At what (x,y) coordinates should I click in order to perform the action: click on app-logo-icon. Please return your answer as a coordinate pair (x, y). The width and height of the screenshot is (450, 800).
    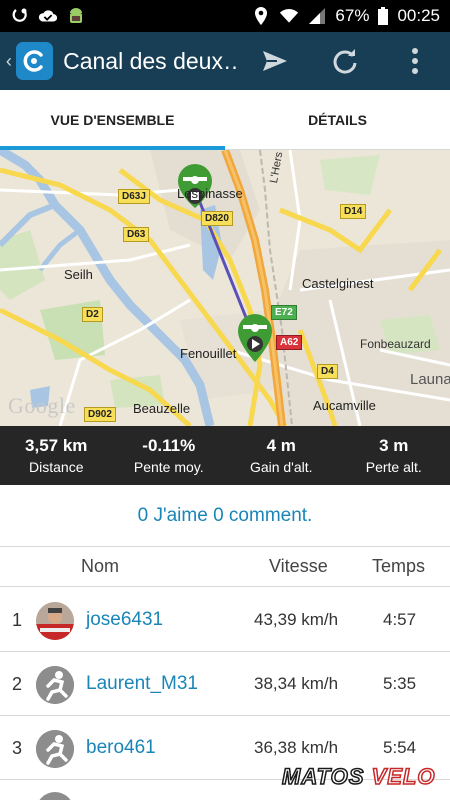
    Looking at the image, I should click on (33, 61).